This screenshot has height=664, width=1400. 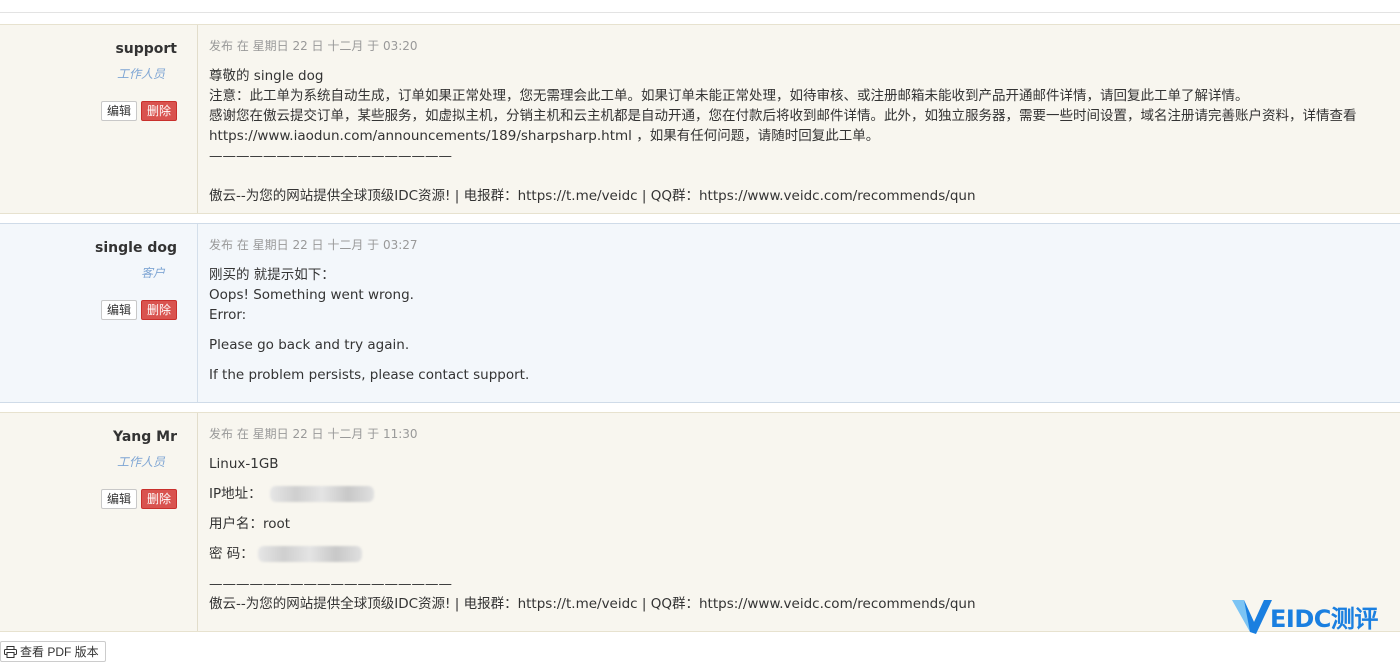 I want to click on message-line: Linux-1GB, so click(x=244, y=464).